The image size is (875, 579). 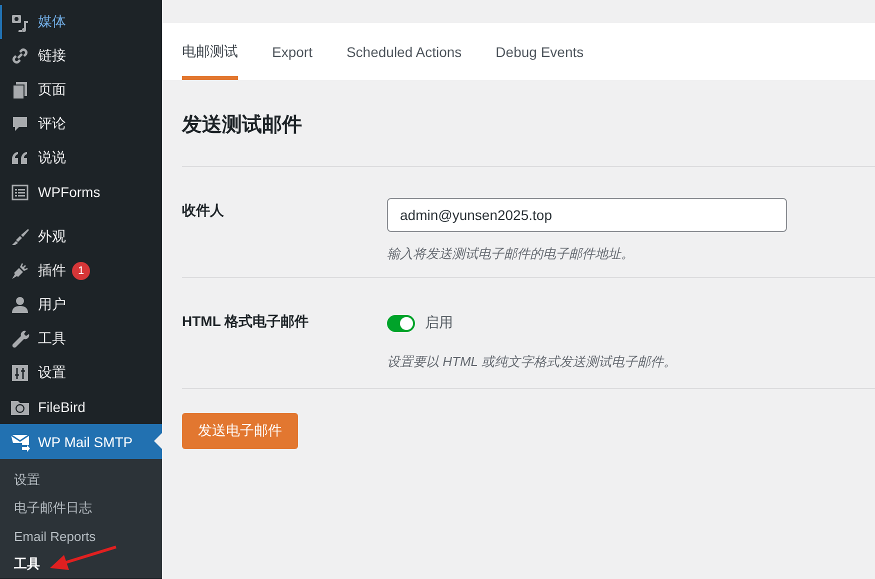 I want to click on count-badge: 1, so click(x=81, y=271).